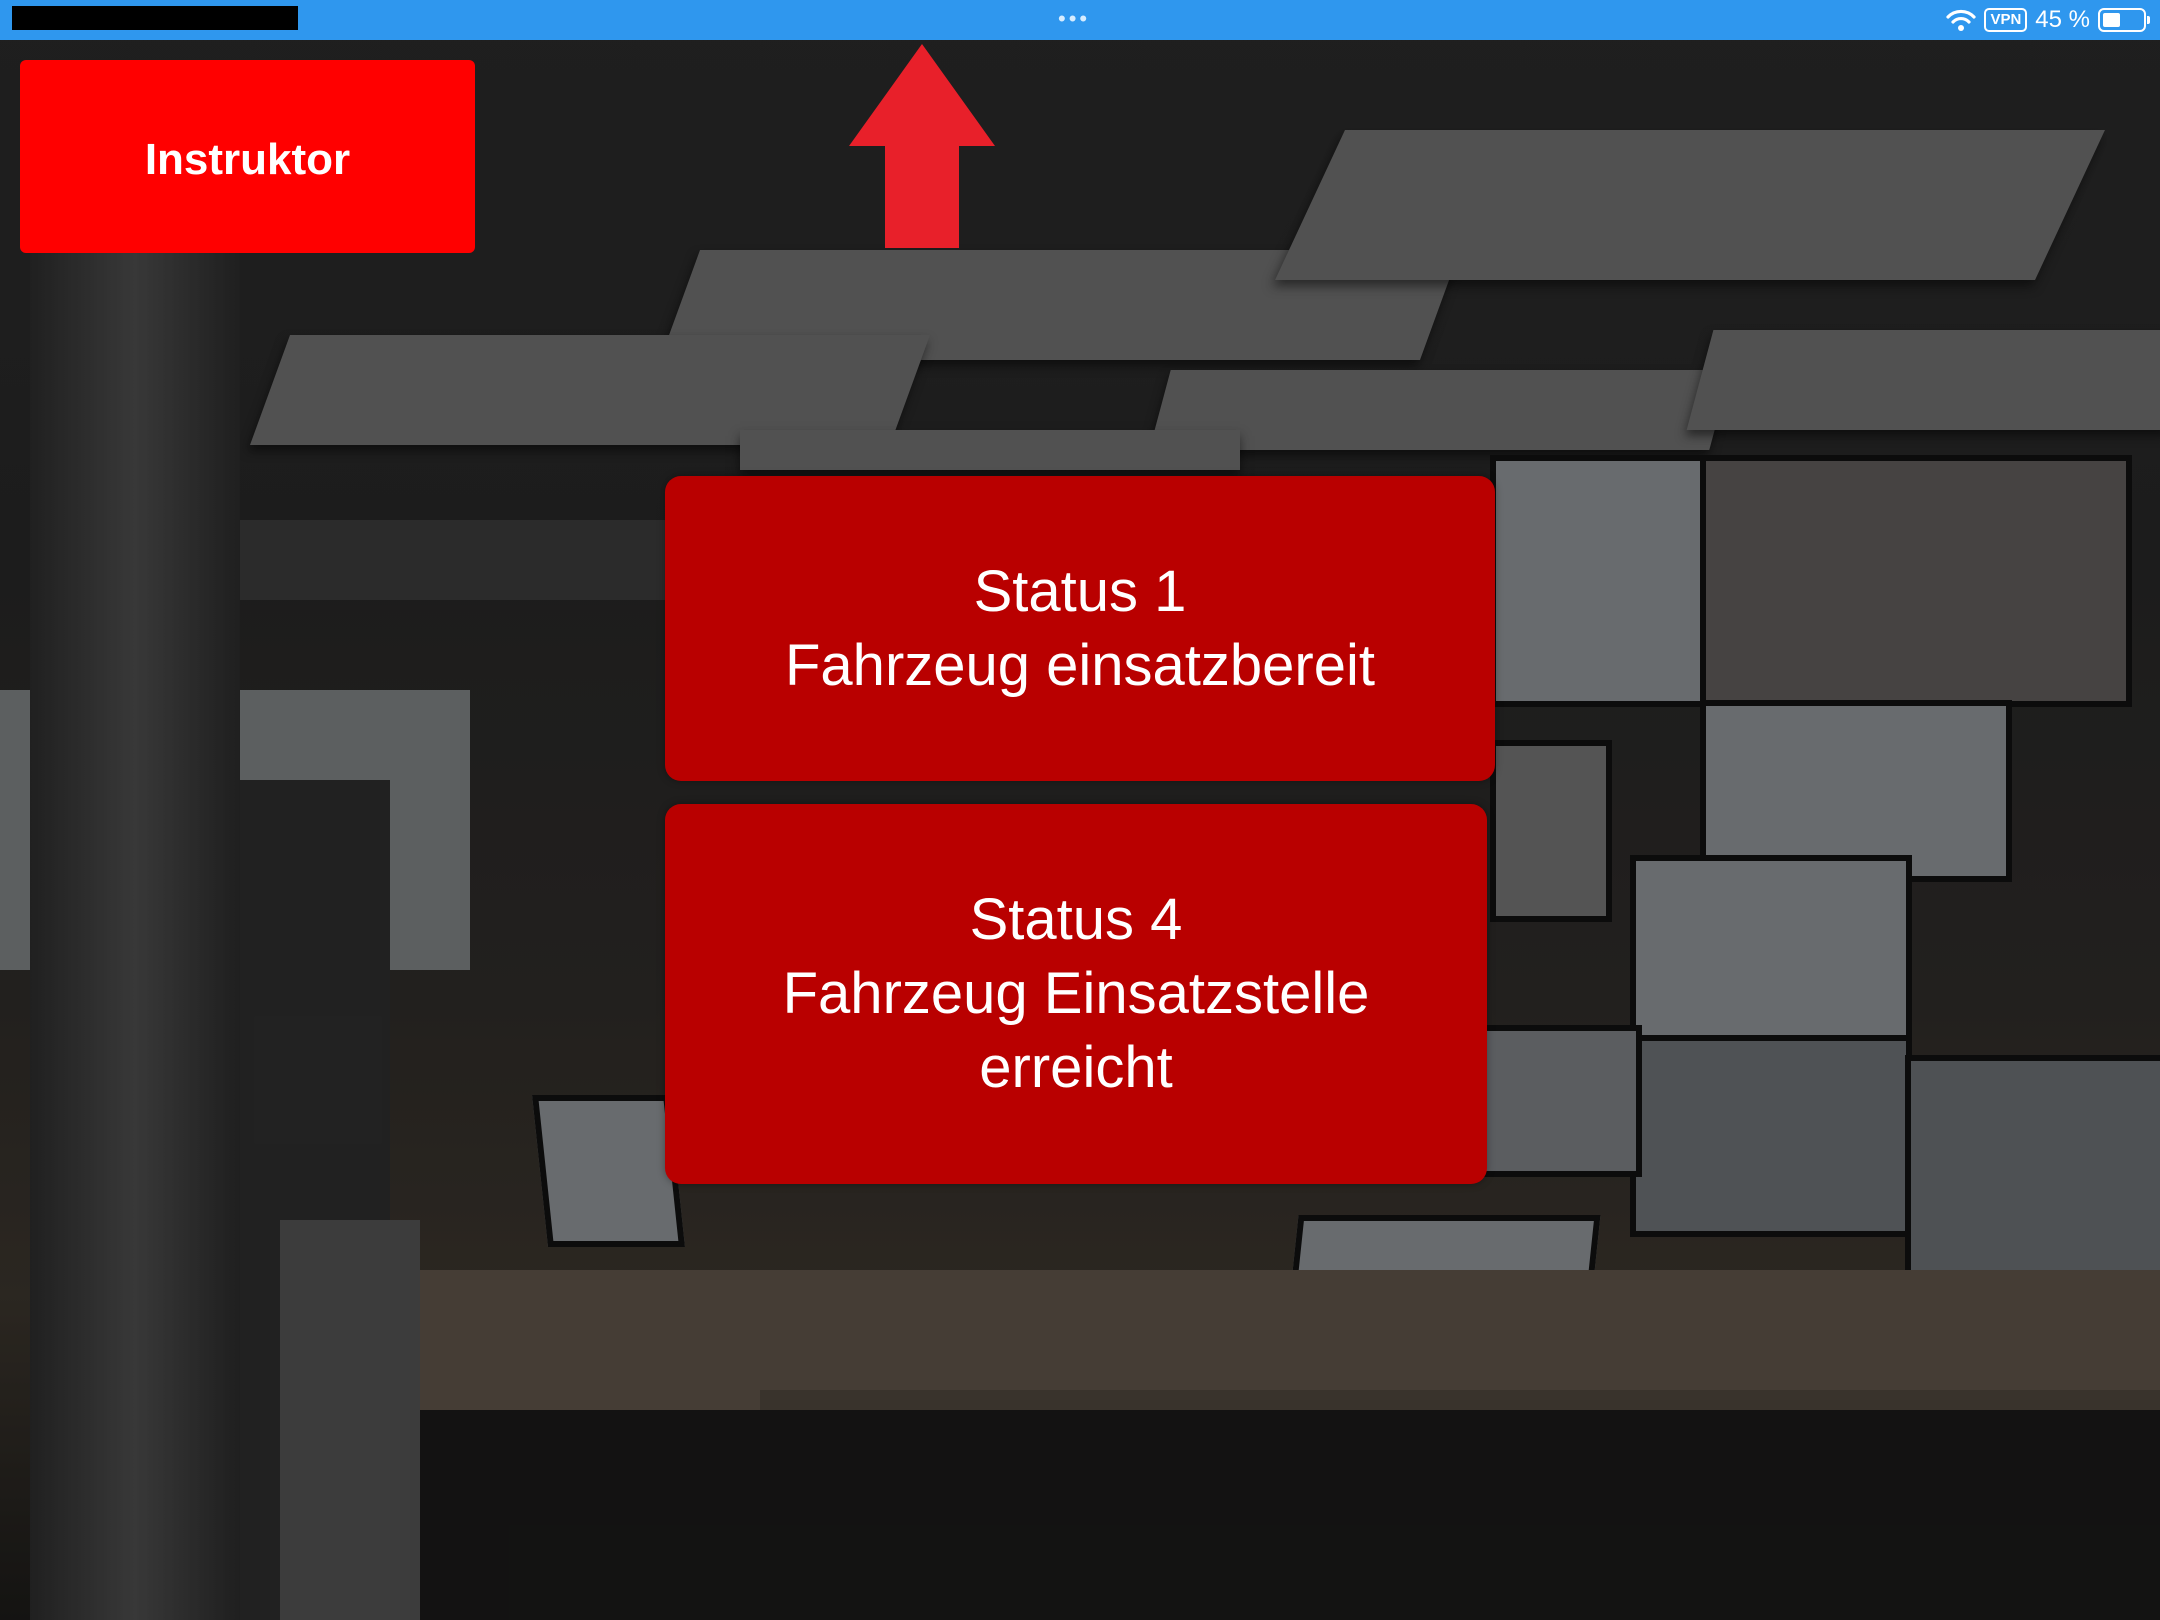 The image size is (2160, 1620). I want to click on status-1-description: Fahrzeug einsatzbereit, so click(1080, 665).